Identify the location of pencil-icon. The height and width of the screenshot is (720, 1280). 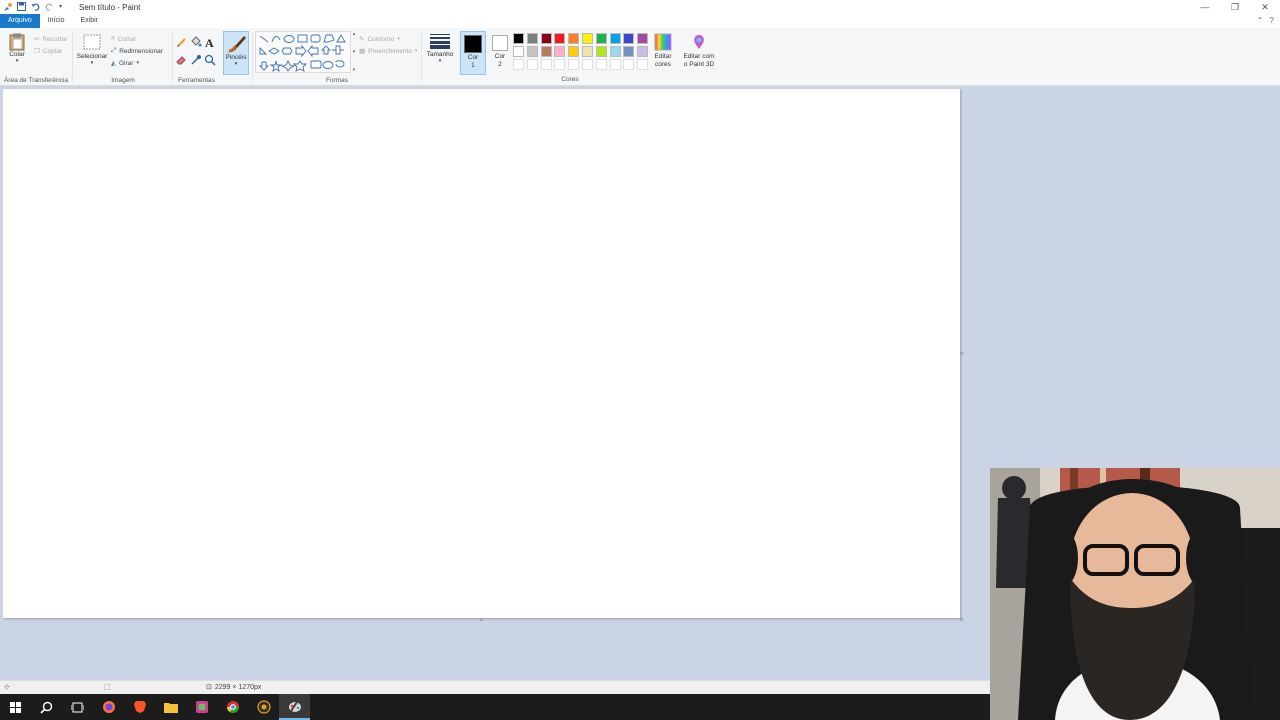
(182, 42).